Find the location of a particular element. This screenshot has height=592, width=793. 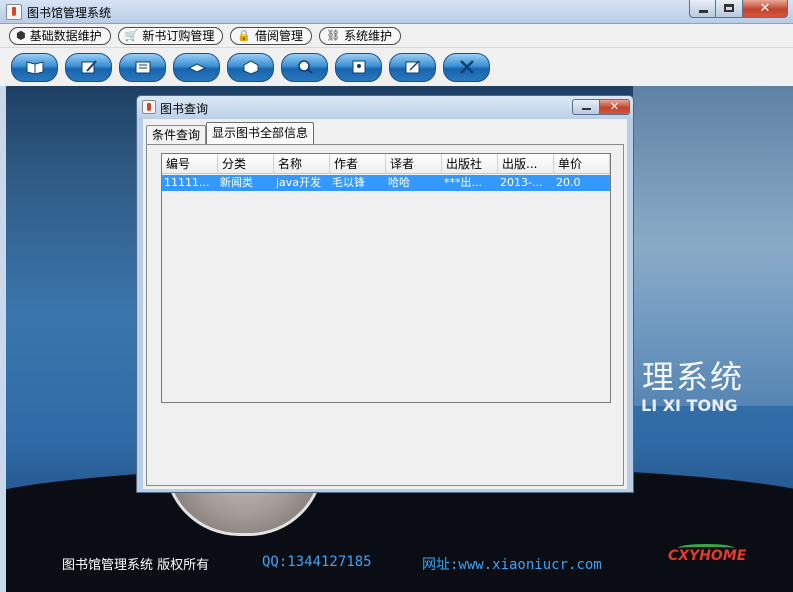

toolbar is located at coordinates (396, 67).